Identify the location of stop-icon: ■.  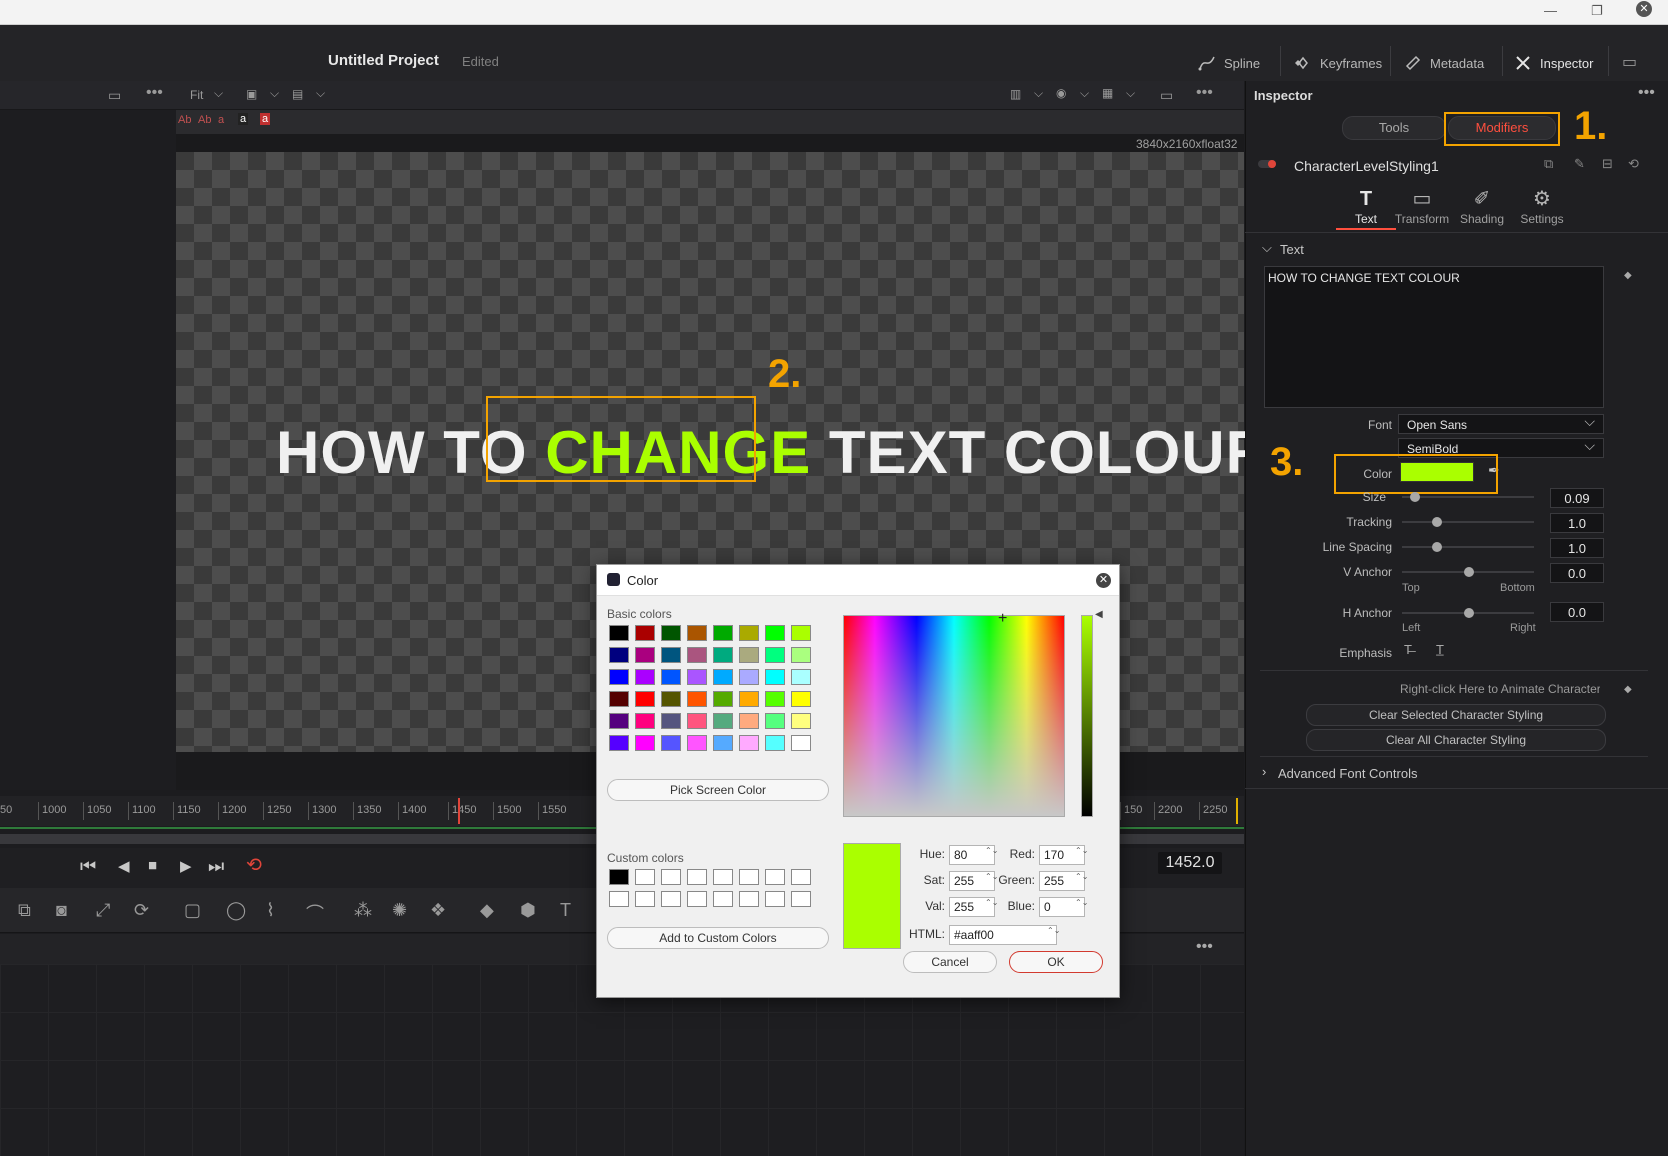
(152, 865).